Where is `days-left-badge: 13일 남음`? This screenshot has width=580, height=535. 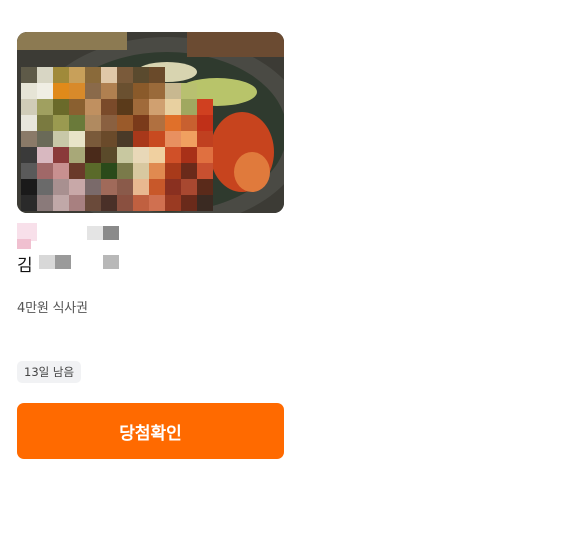 days-left-badge: 13일 남음 is located at coordinates (49, 372).